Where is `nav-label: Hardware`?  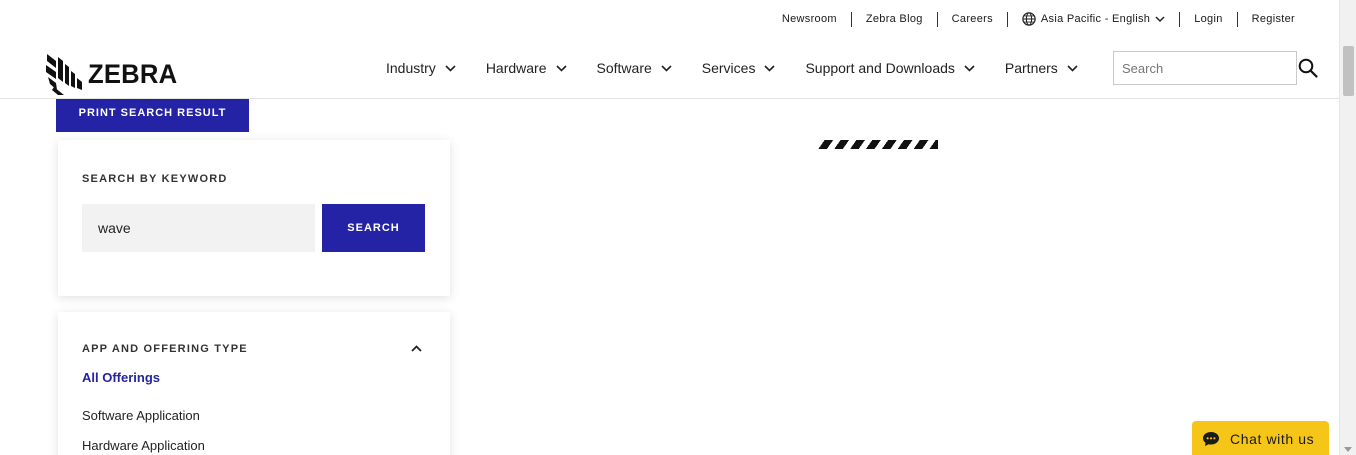
nav-label: Hardware is located at coordinates (516, 68).